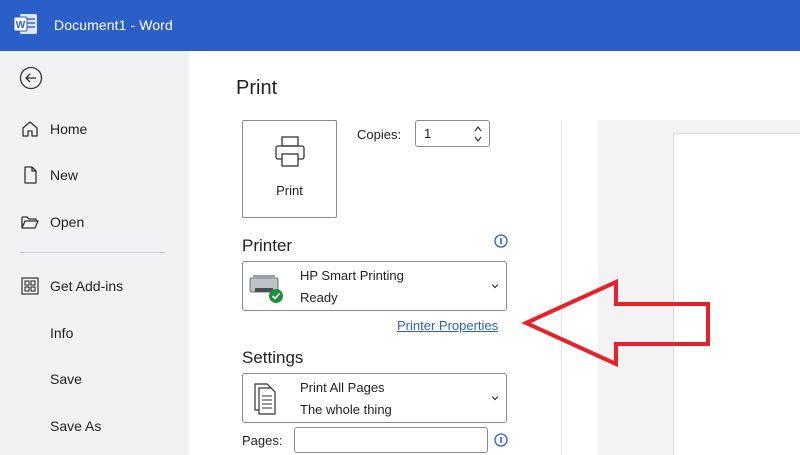  I want to click on print-button: Print, so click(289, 169).